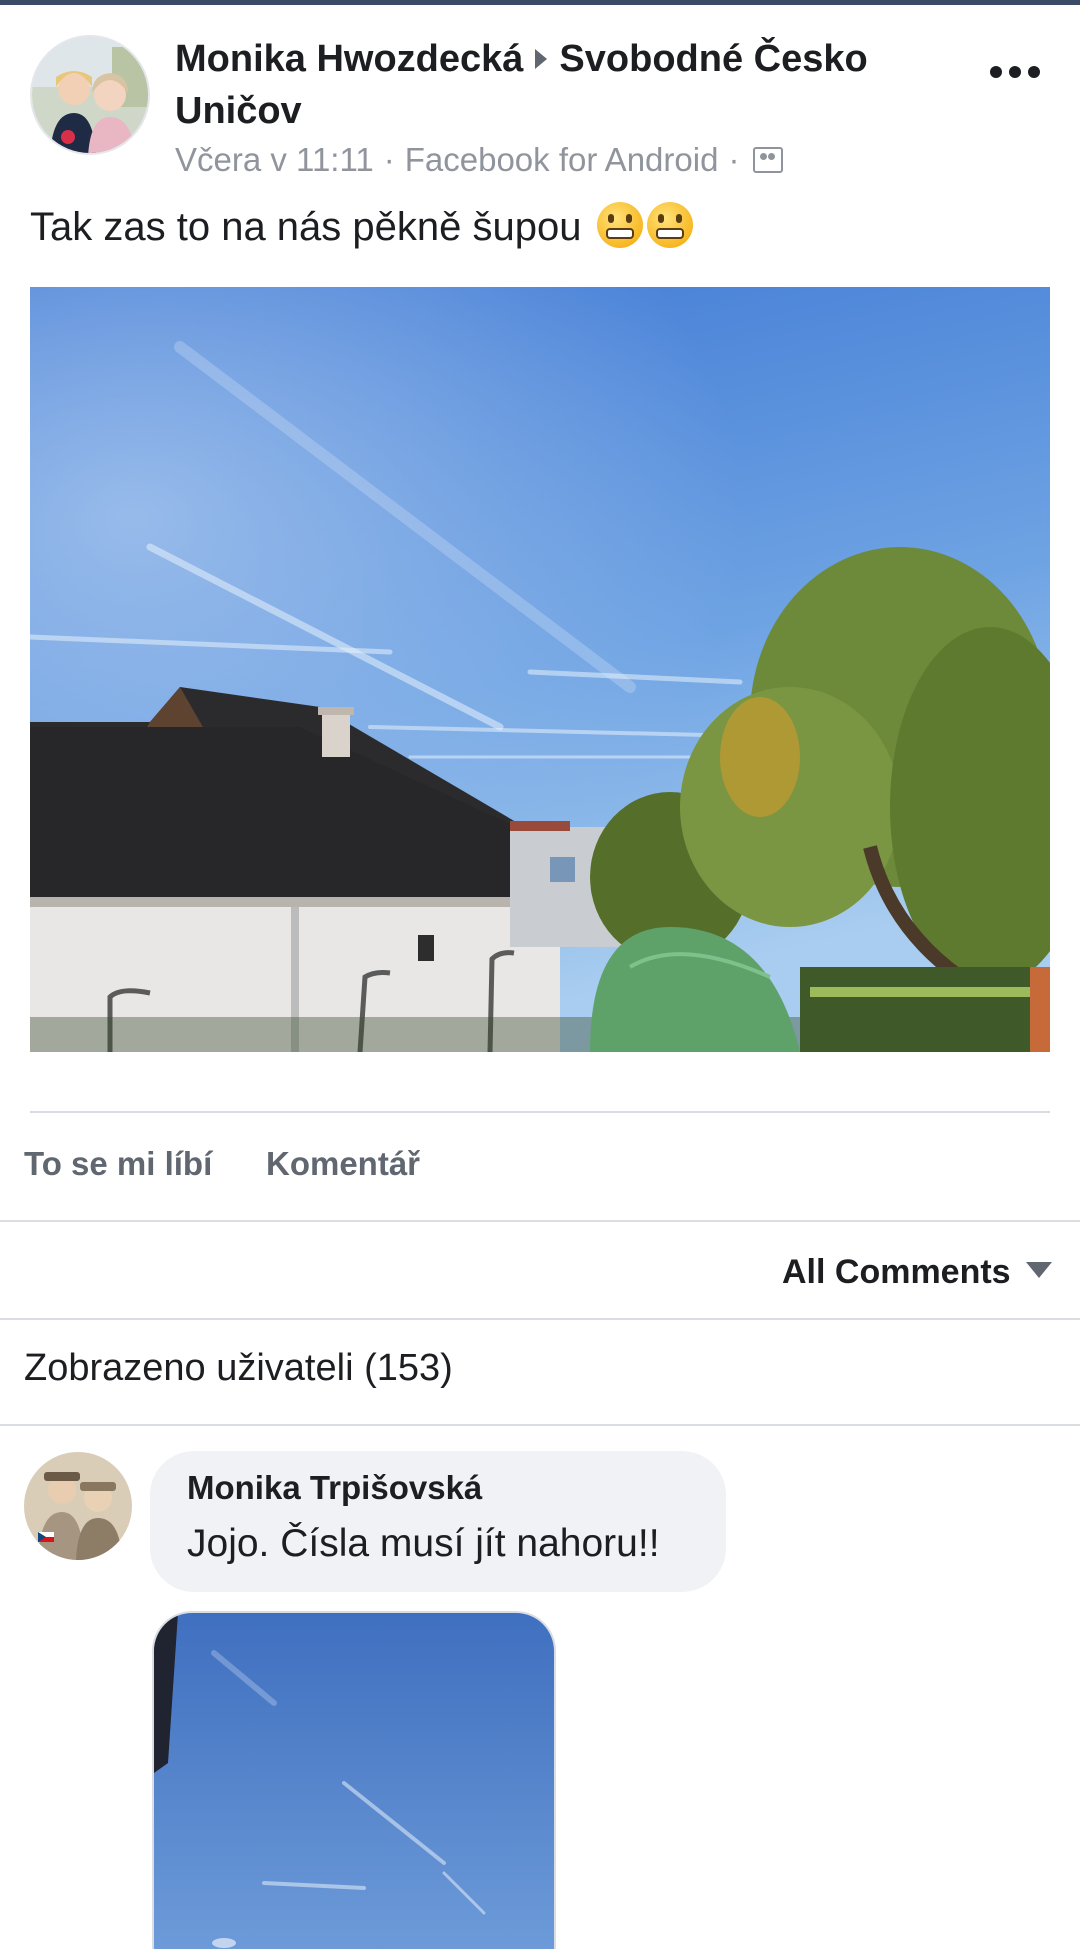 Image resolution: width=1080 pixels, height=1949 pixels. Describe the element at coordinates (540, 1319) in the screenshot. I see `sort-divider` at that location.